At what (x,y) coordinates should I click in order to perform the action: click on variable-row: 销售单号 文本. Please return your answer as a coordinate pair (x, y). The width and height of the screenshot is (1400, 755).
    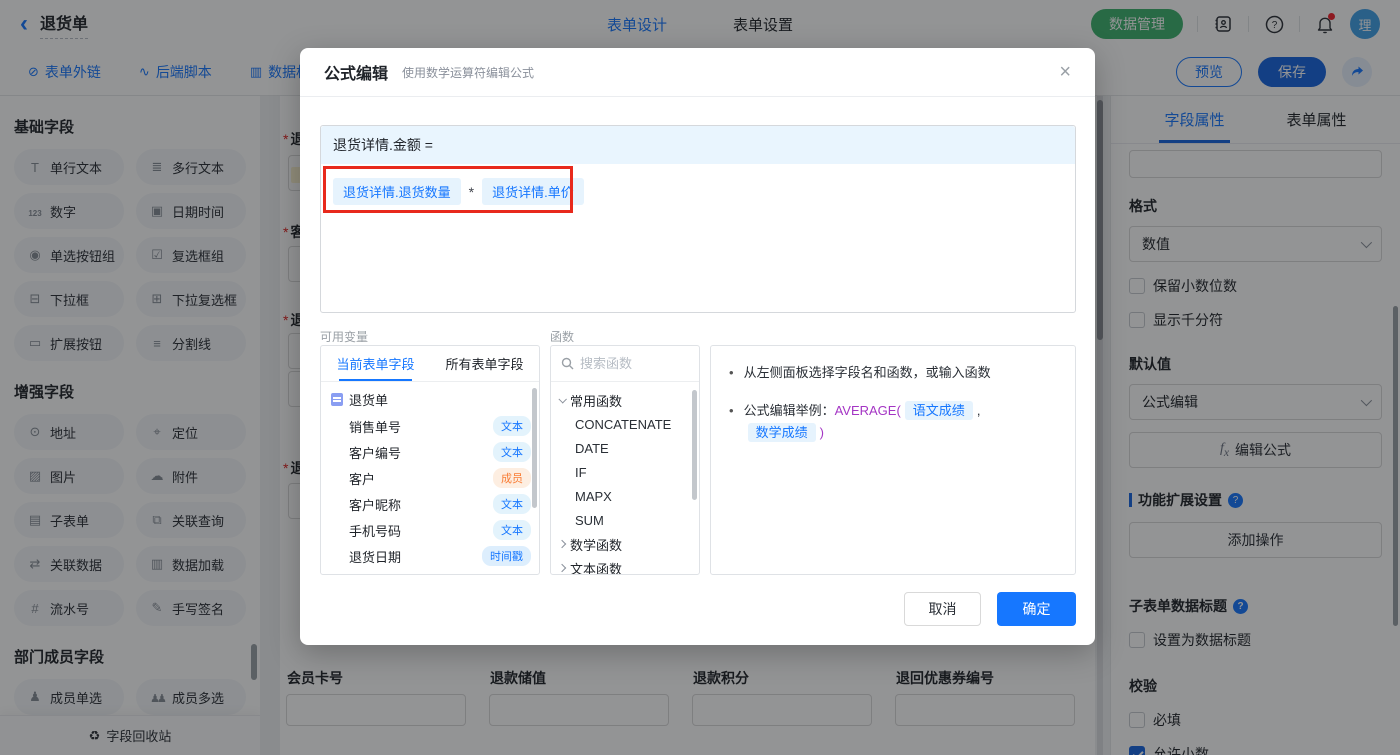
    Looking at the image, I should click on (430, 426).